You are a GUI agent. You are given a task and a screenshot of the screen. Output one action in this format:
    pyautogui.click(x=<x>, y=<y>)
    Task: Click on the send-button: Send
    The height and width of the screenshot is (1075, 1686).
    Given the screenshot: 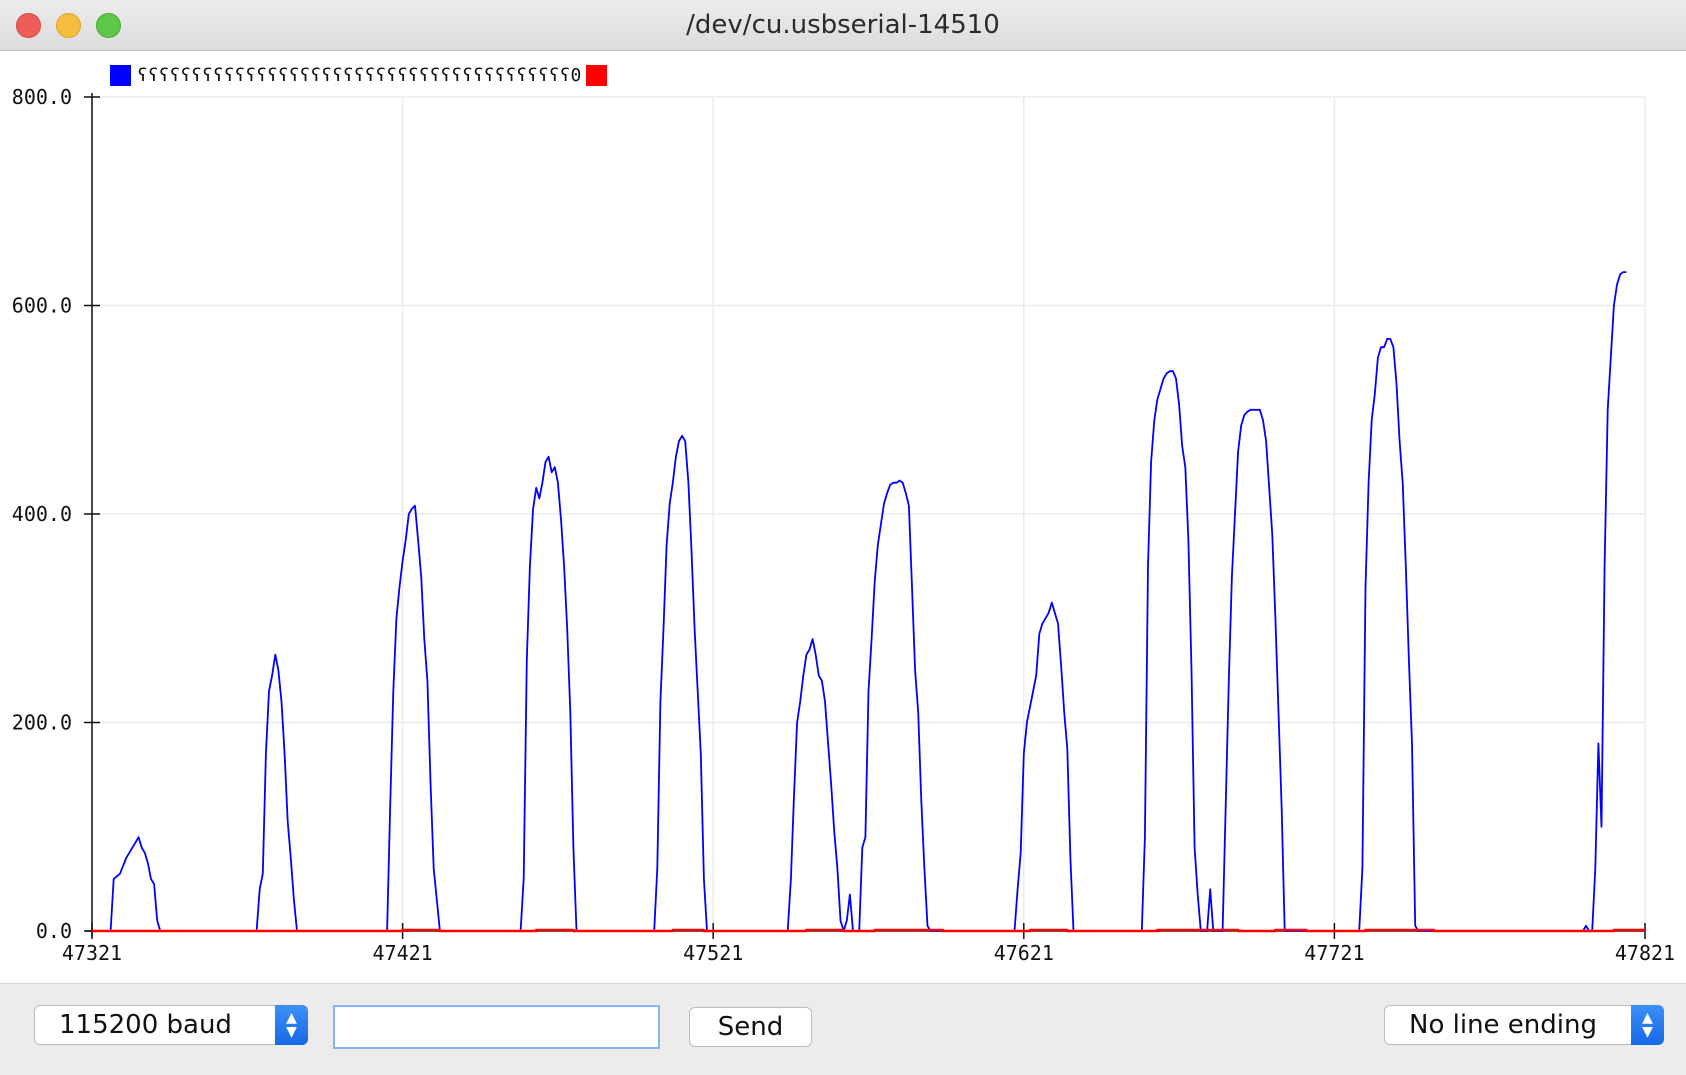 What is the action you would take?
    pyautogui.click(x=750, y=1027)
    